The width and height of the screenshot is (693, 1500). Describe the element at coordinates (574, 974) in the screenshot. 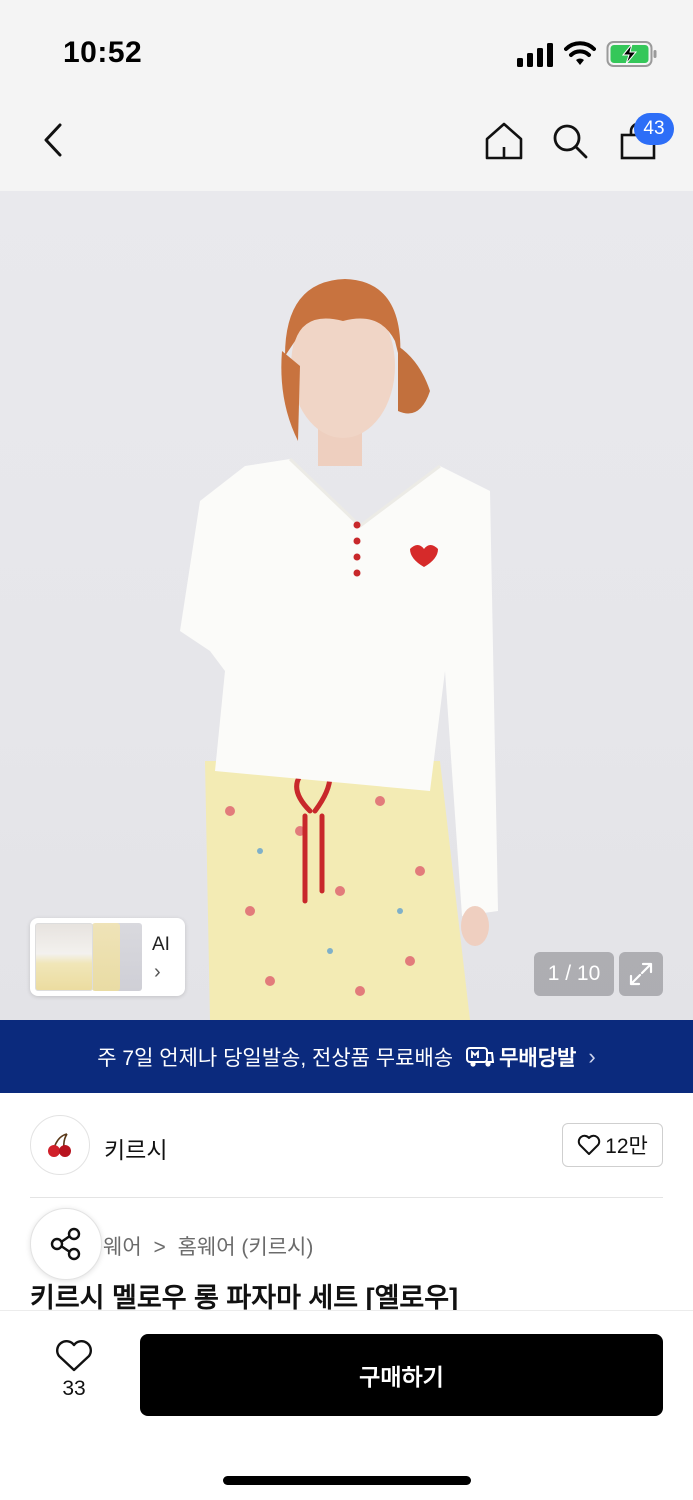

I see `image-page-counter: 1 / 10` at that location.